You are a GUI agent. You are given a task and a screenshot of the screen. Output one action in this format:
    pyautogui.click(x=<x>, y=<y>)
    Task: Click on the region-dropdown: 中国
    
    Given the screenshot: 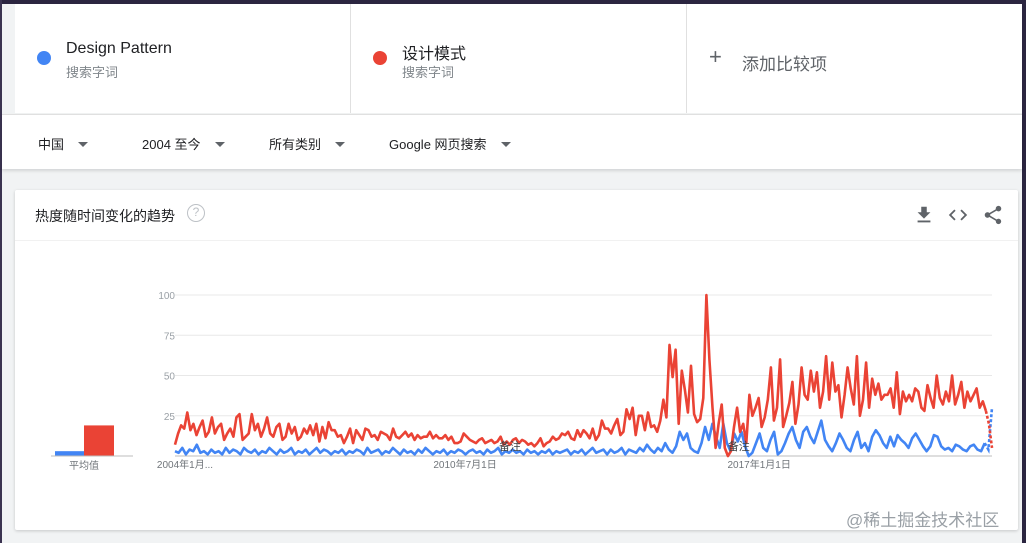 What is the action you would take?
    pyautogui.click(x=63, y=143)
    